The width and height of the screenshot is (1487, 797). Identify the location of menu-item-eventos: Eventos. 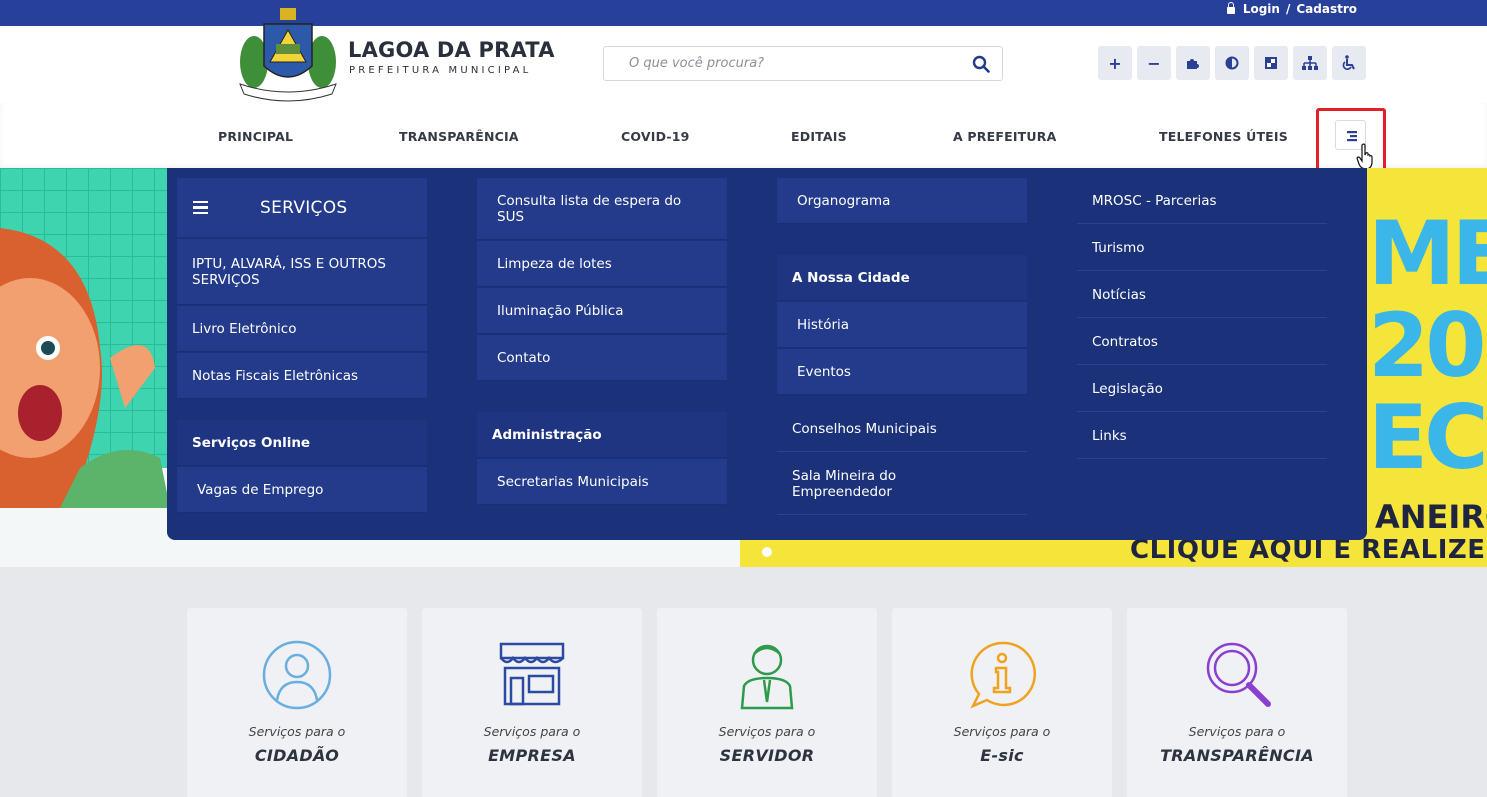
(902, 372).